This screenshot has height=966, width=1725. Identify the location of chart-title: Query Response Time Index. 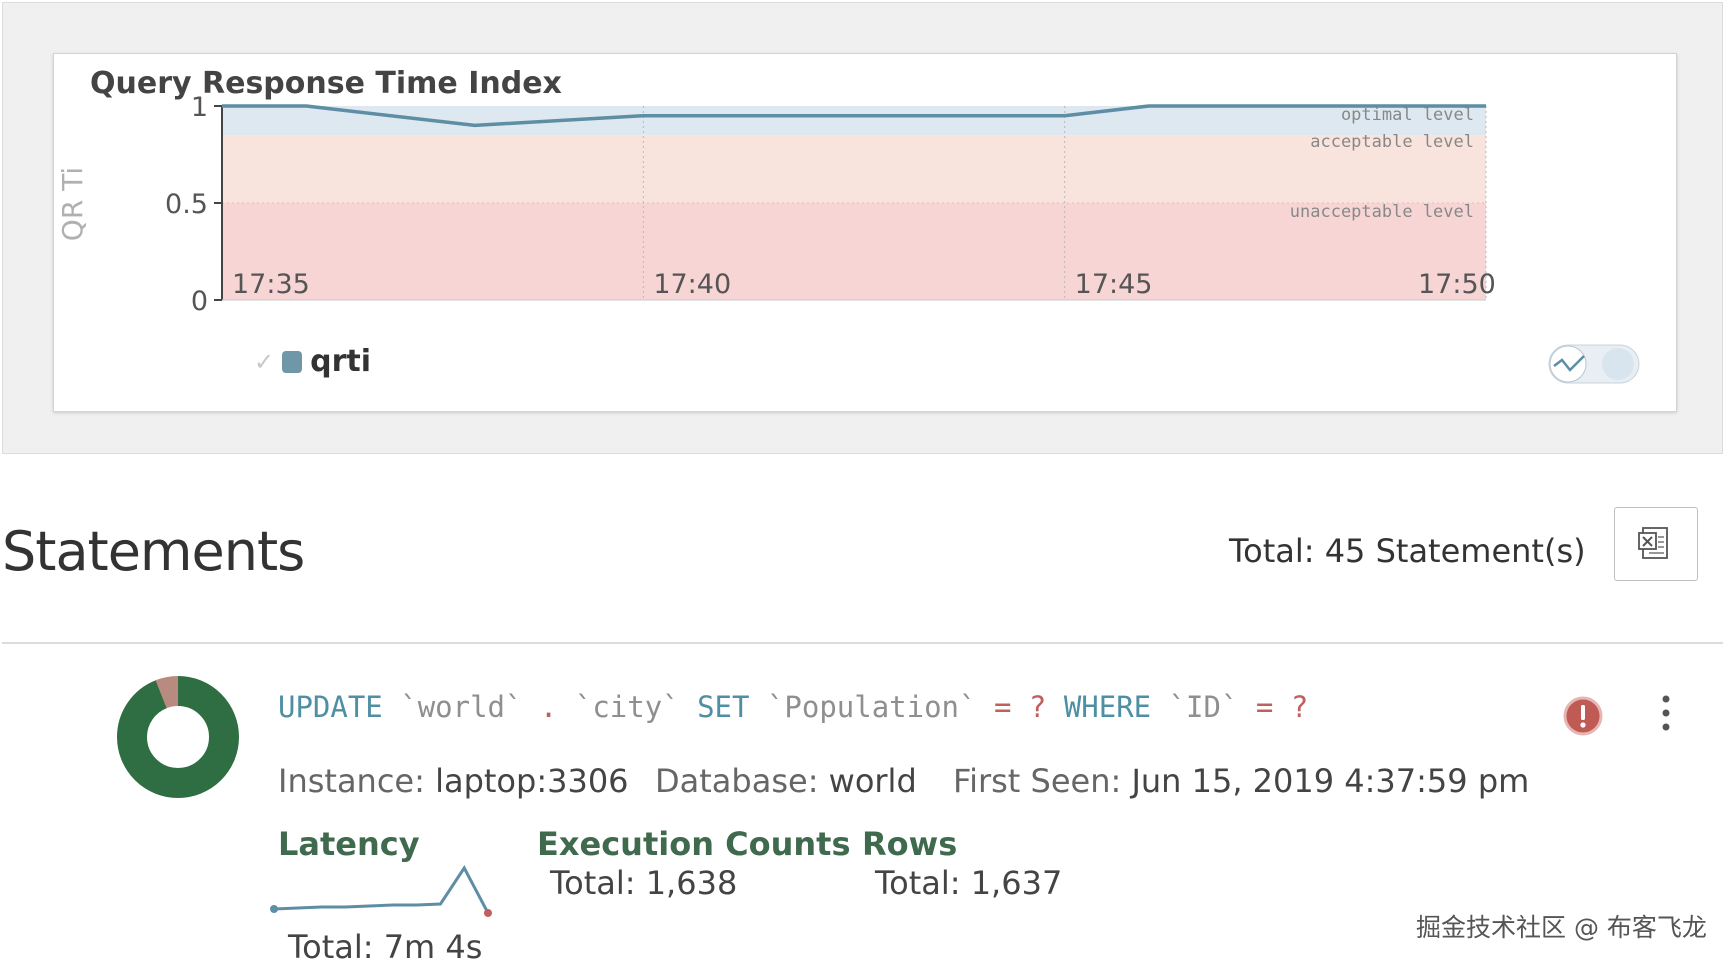
(326, 83).